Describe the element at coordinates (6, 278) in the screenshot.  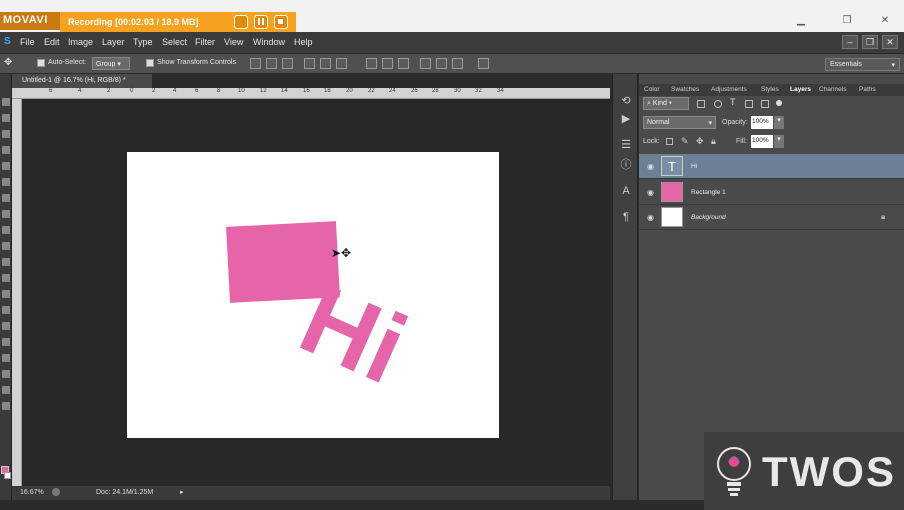
I see `gradient-tool-button` at that location.